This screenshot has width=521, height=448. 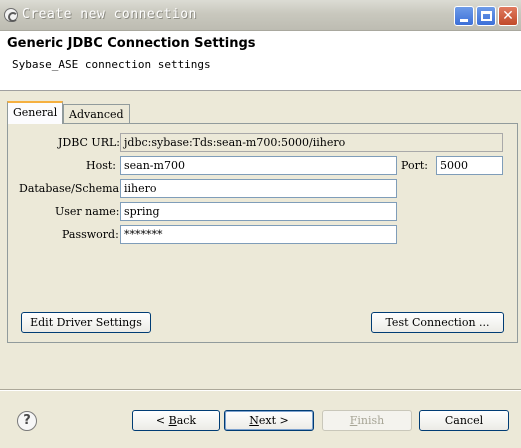 I want to click on cancel-button: Cancel, so click(x=464, y=420).